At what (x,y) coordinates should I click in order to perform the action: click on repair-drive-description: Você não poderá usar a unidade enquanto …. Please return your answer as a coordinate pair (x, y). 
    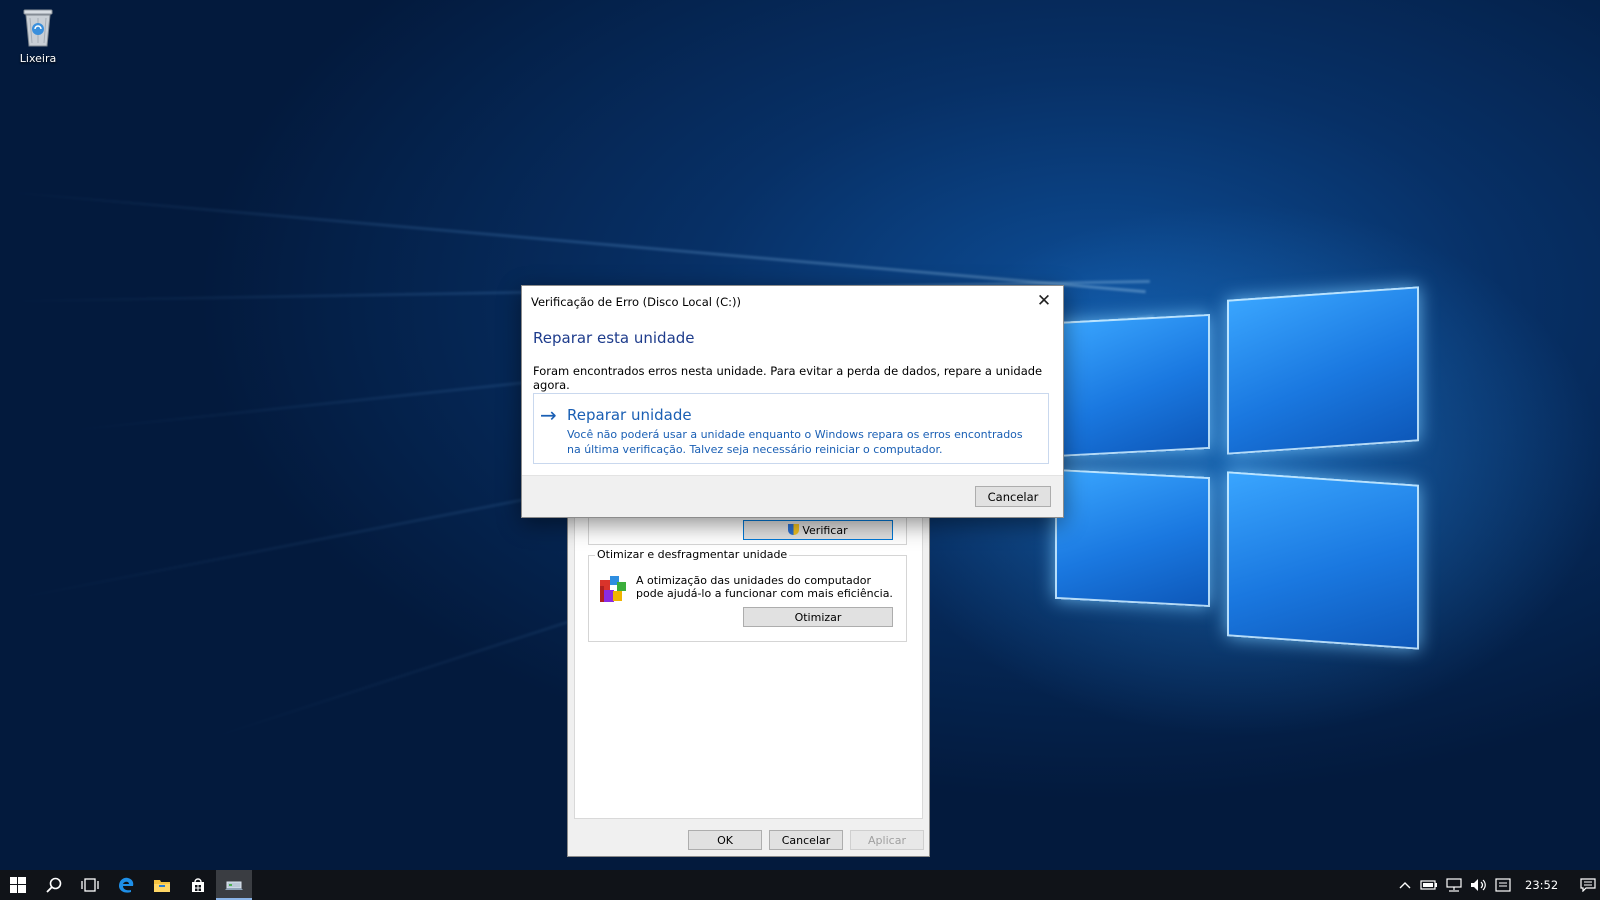
    Looking at the image, I should click on (795, 442).